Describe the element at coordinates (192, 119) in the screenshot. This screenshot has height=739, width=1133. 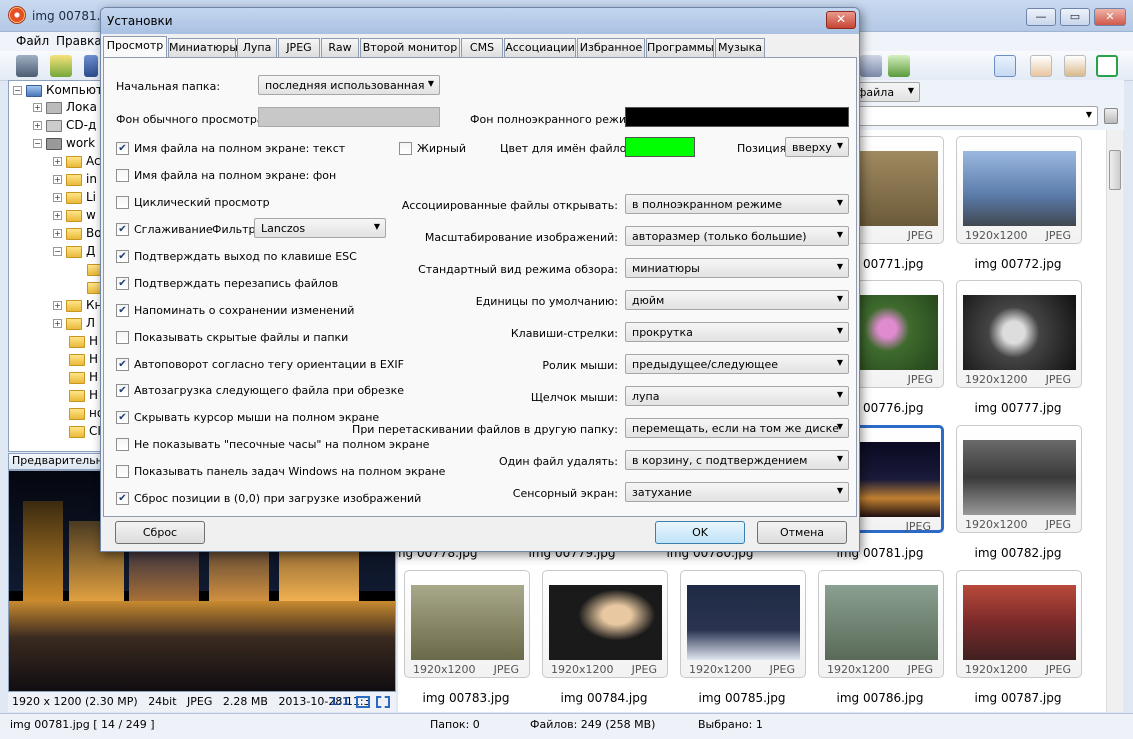
I see `bg-normal-label: Фон обычного просмотра:` at that location.